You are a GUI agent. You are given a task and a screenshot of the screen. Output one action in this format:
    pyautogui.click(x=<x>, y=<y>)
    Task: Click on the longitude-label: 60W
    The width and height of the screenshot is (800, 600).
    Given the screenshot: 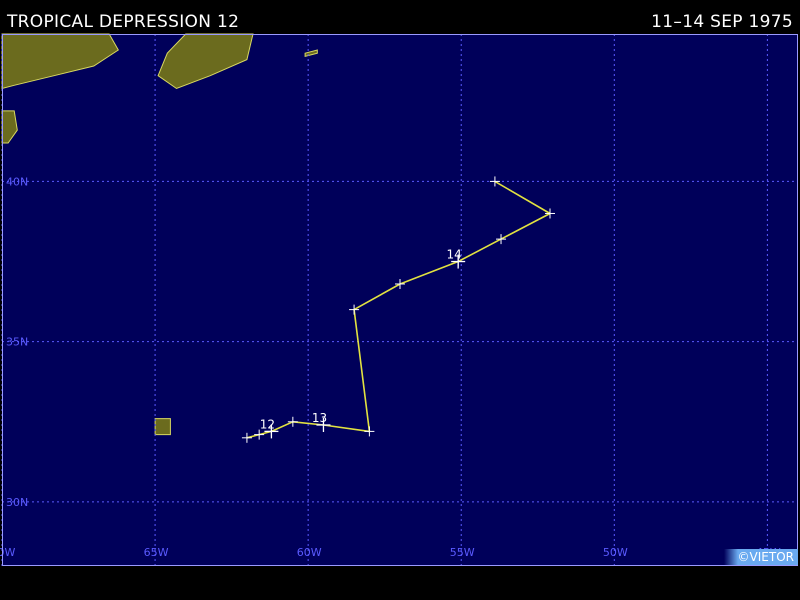 What is the action you would take?
    pyautogui.click(x=309, y=552)
    